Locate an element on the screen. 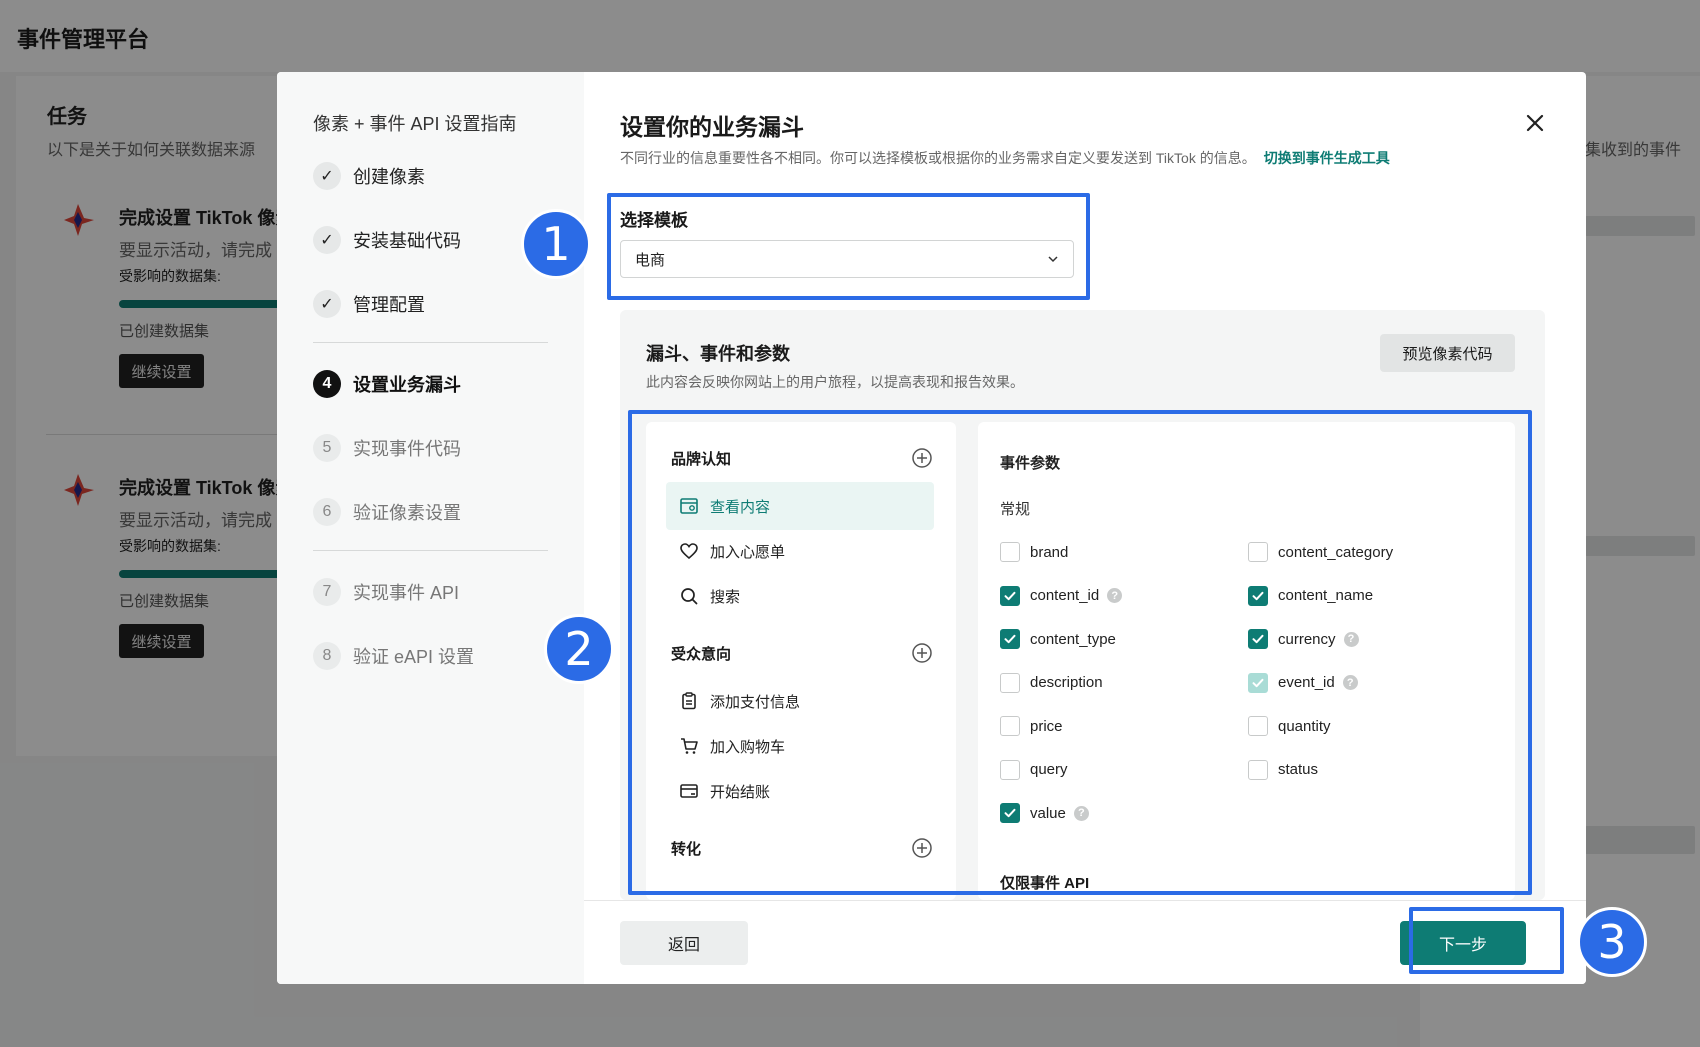 The height and width of the screenshot is (1047, 1700). step-number: 7 is located at coordinates (327, 592).